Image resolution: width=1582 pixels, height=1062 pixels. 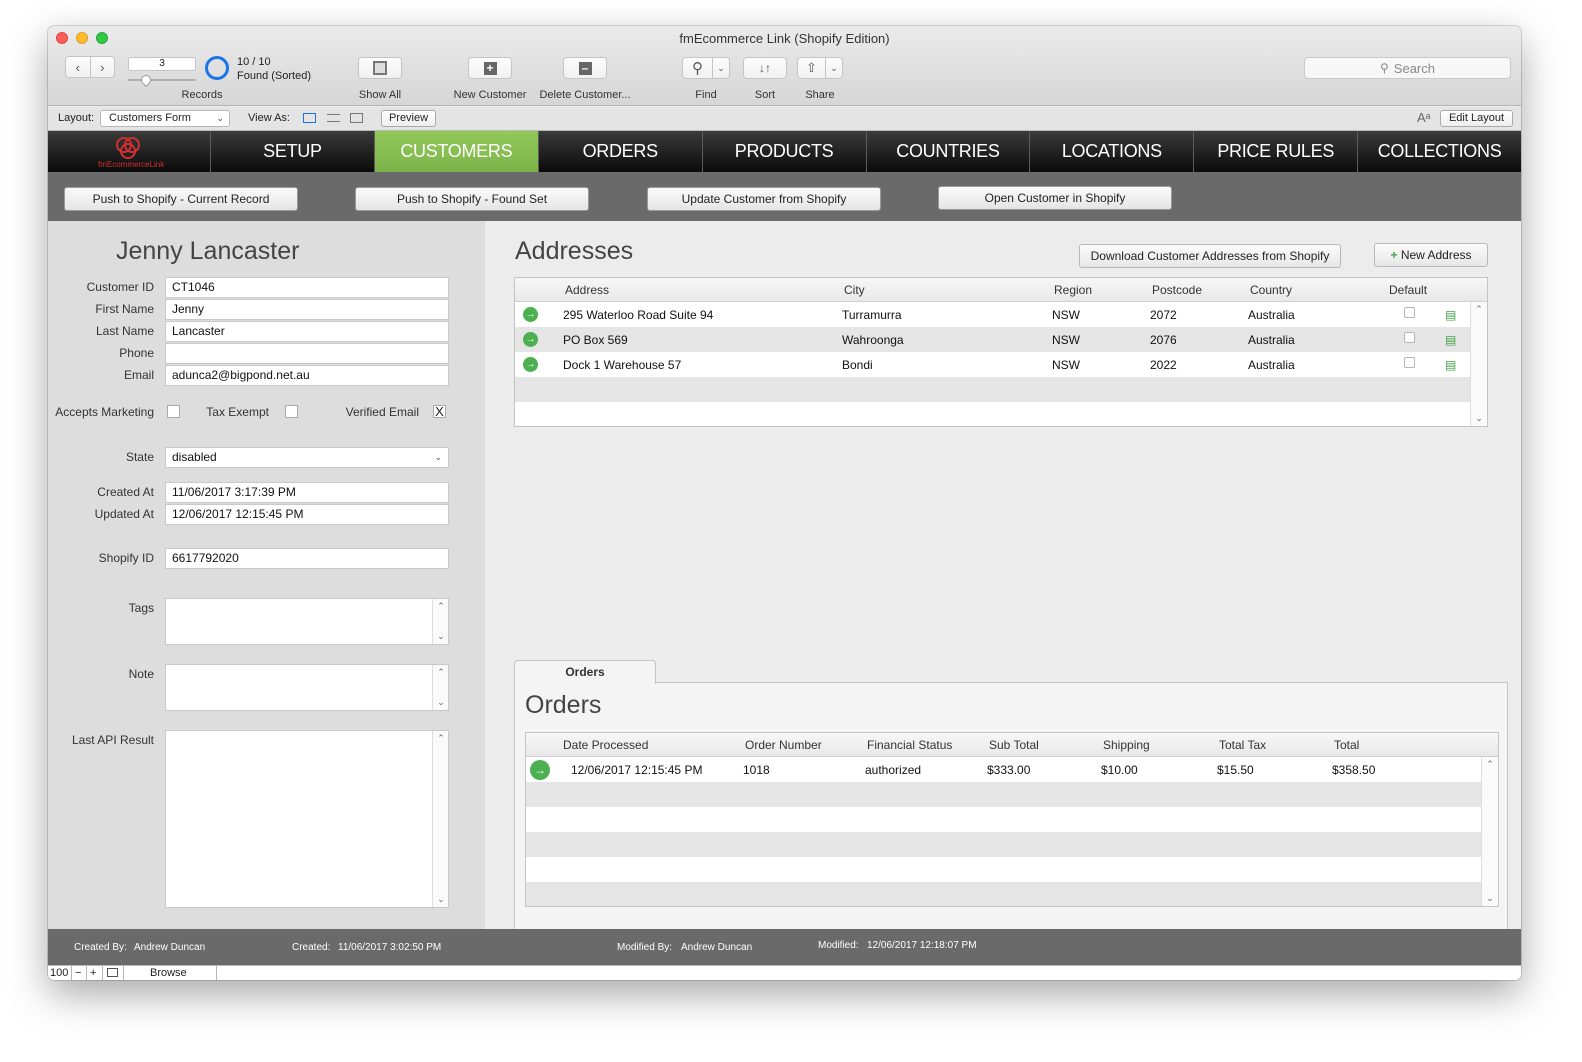 What do you see at coordinates (697, 68) in the screenshot?
I see `magnifier-icon: ⚲` at bounding box center [697, 68].